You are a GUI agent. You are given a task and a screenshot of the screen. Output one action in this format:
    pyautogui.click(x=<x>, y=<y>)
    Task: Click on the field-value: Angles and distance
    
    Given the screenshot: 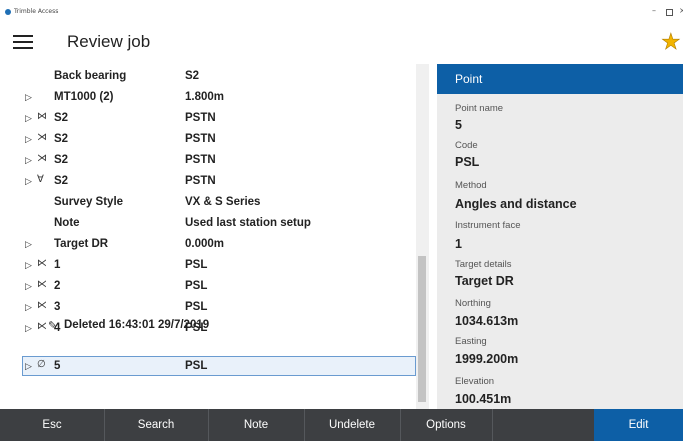 What is the action you would take?
    pyautogui.click(x=516, y=204)
    